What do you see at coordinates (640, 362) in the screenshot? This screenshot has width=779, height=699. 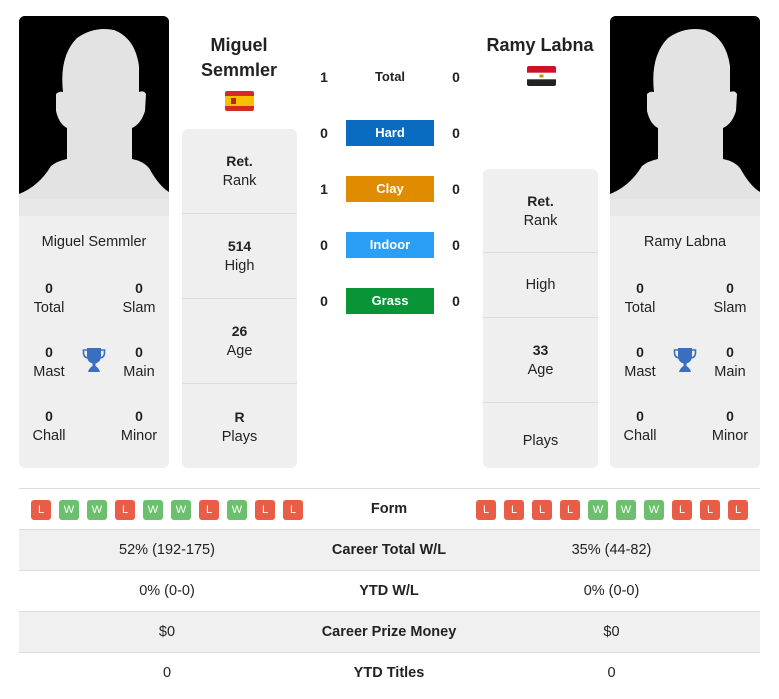 I see `player2-masters-titles: 0 Mast` at bounding box center [640, 362].